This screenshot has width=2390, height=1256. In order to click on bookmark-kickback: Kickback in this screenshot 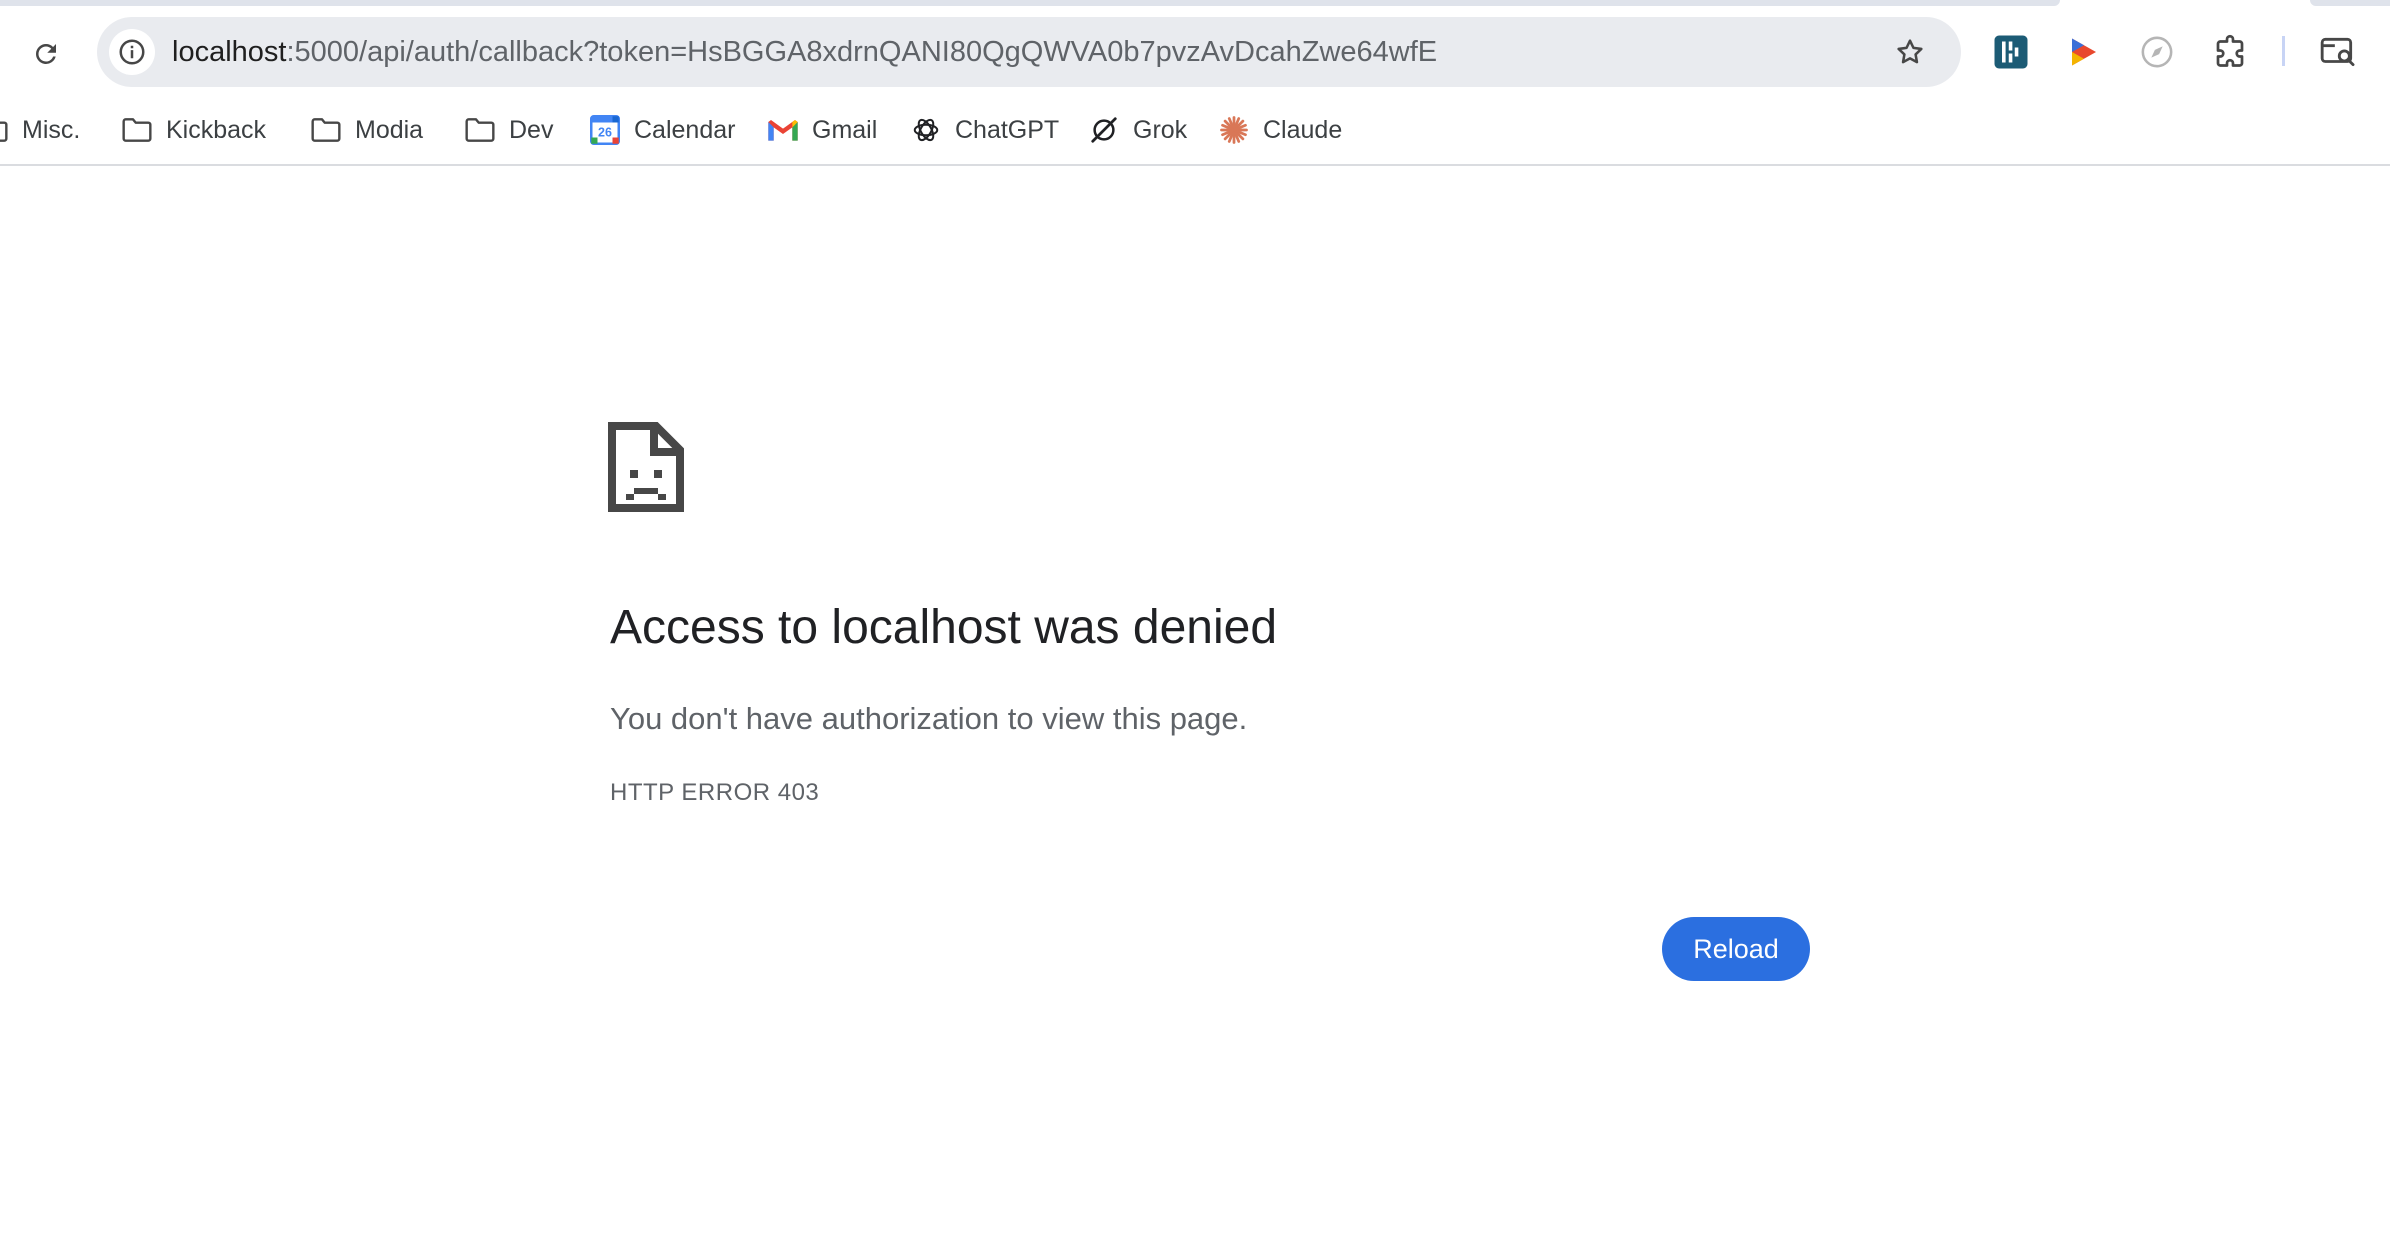, I will do `click(193, 130)`.